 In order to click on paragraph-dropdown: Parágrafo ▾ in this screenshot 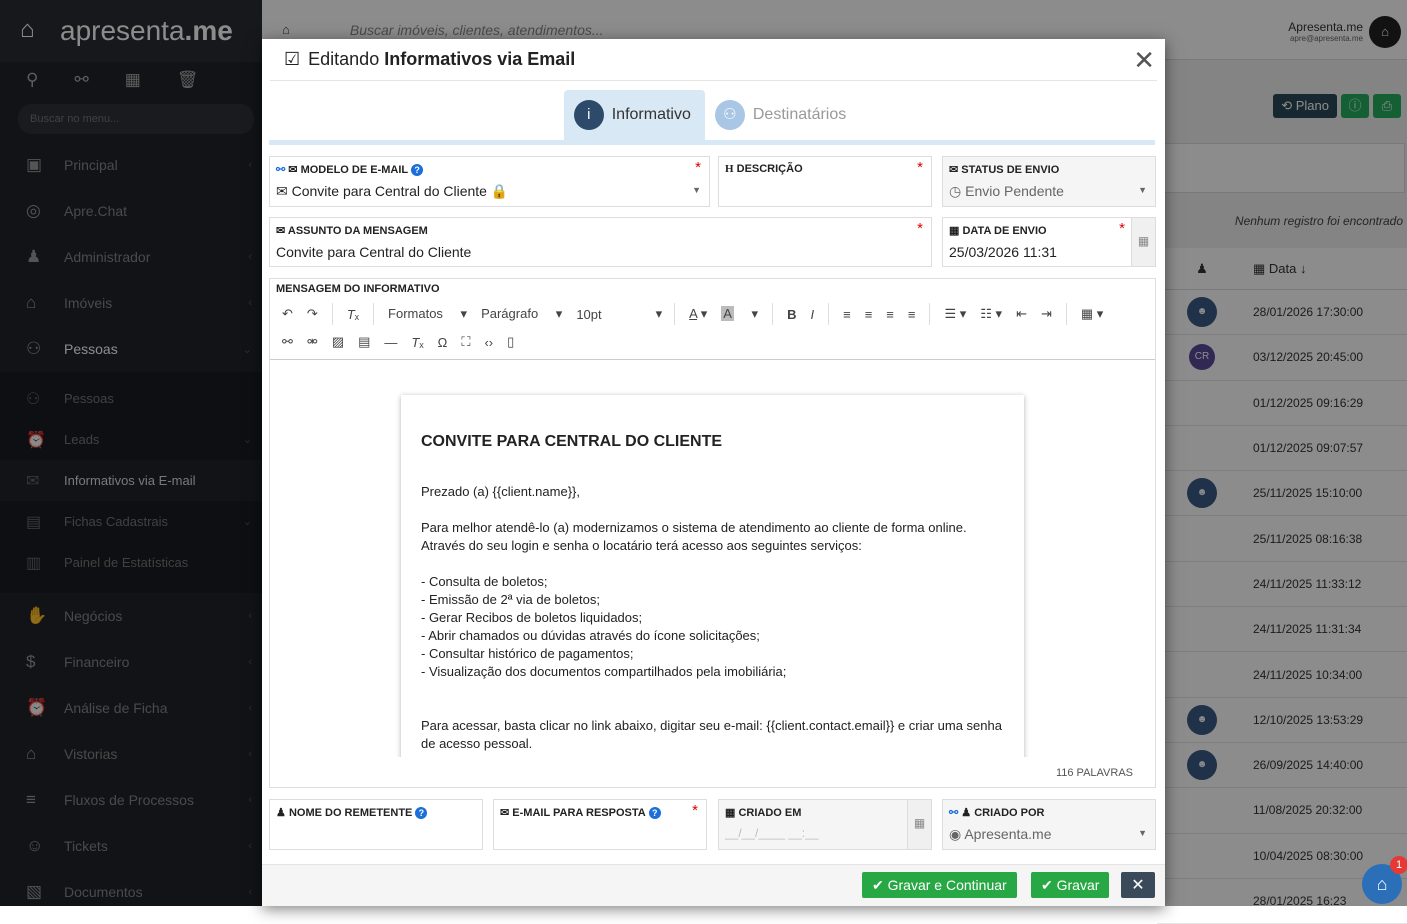, I will do `click(521, 314)`.